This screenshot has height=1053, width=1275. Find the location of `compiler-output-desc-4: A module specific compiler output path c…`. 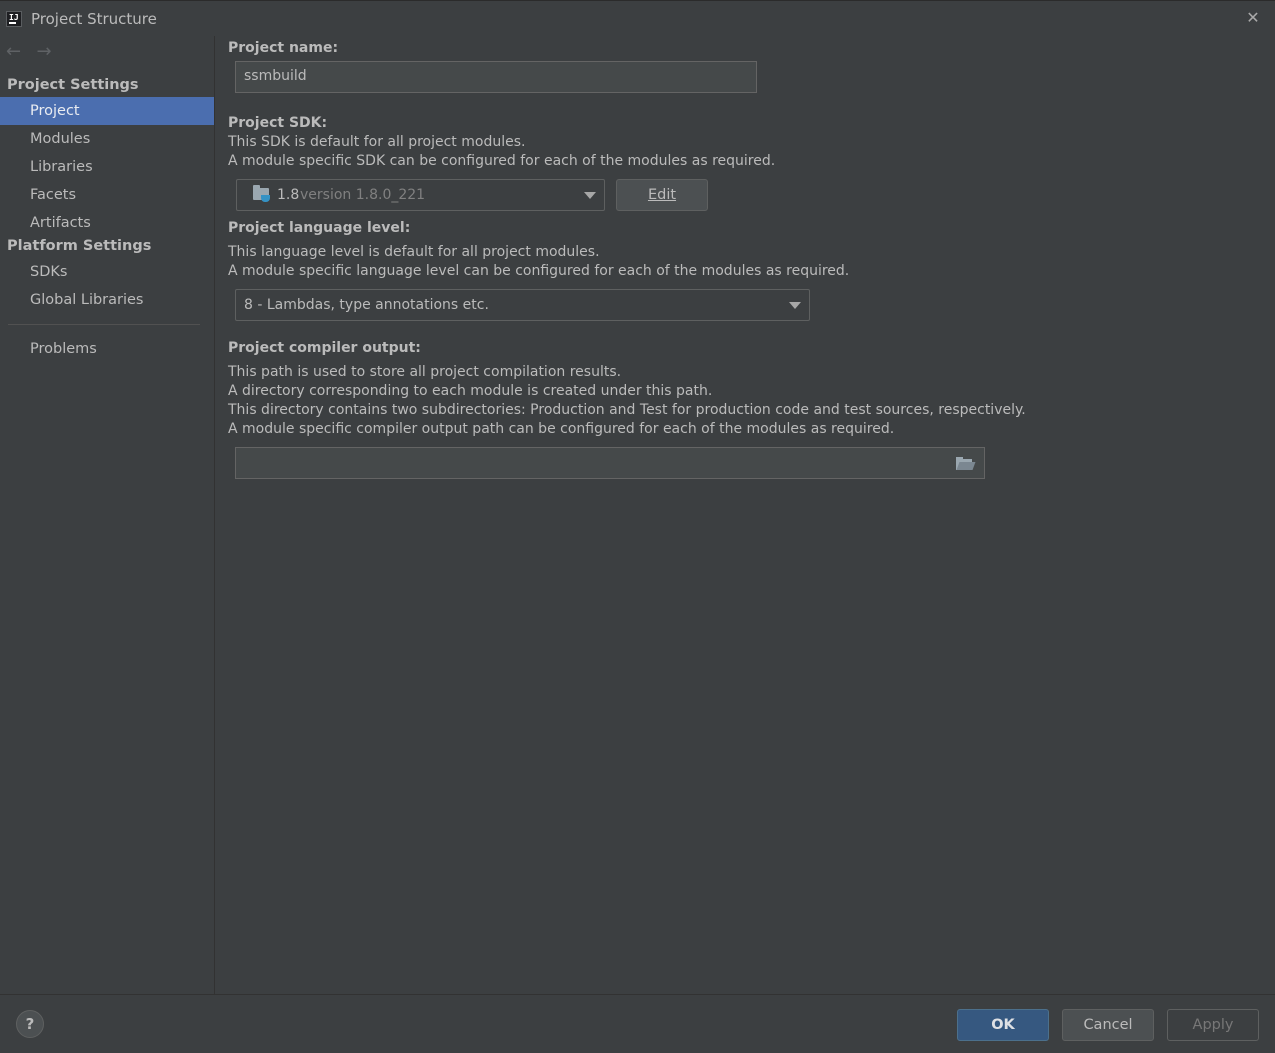

compiler-output-desc-4: A module specific compiler output path c… is located at coordinates (561, 429).